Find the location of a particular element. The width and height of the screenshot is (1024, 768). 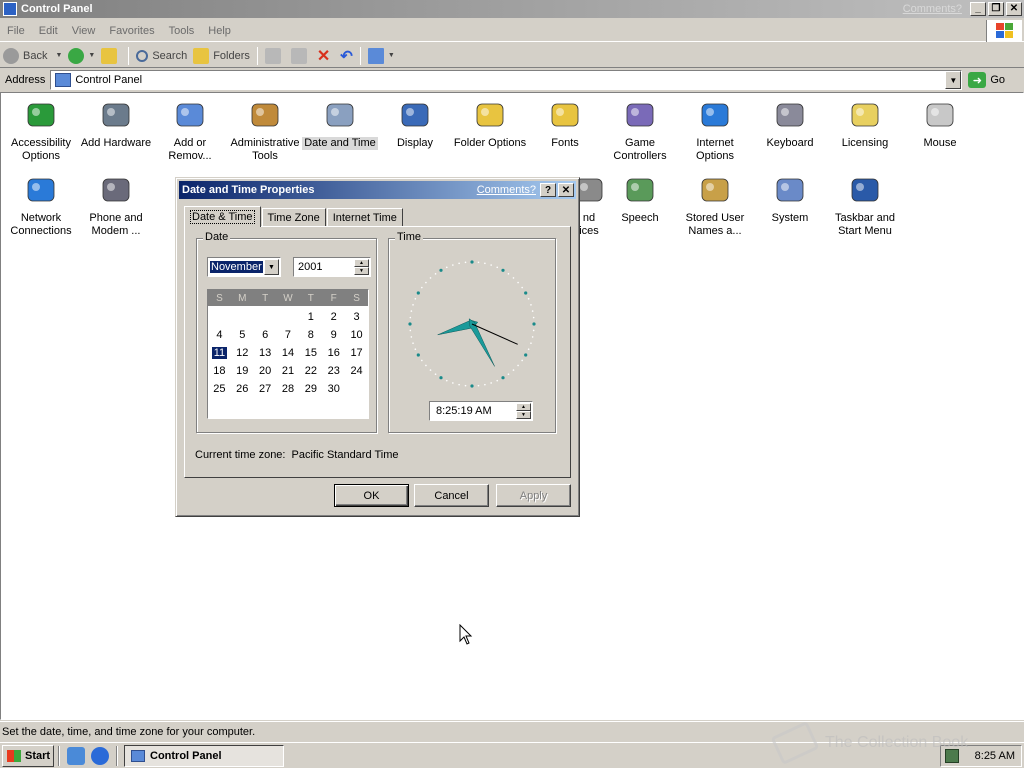

calendar-day: 7 is located at coordinates (288, 335).